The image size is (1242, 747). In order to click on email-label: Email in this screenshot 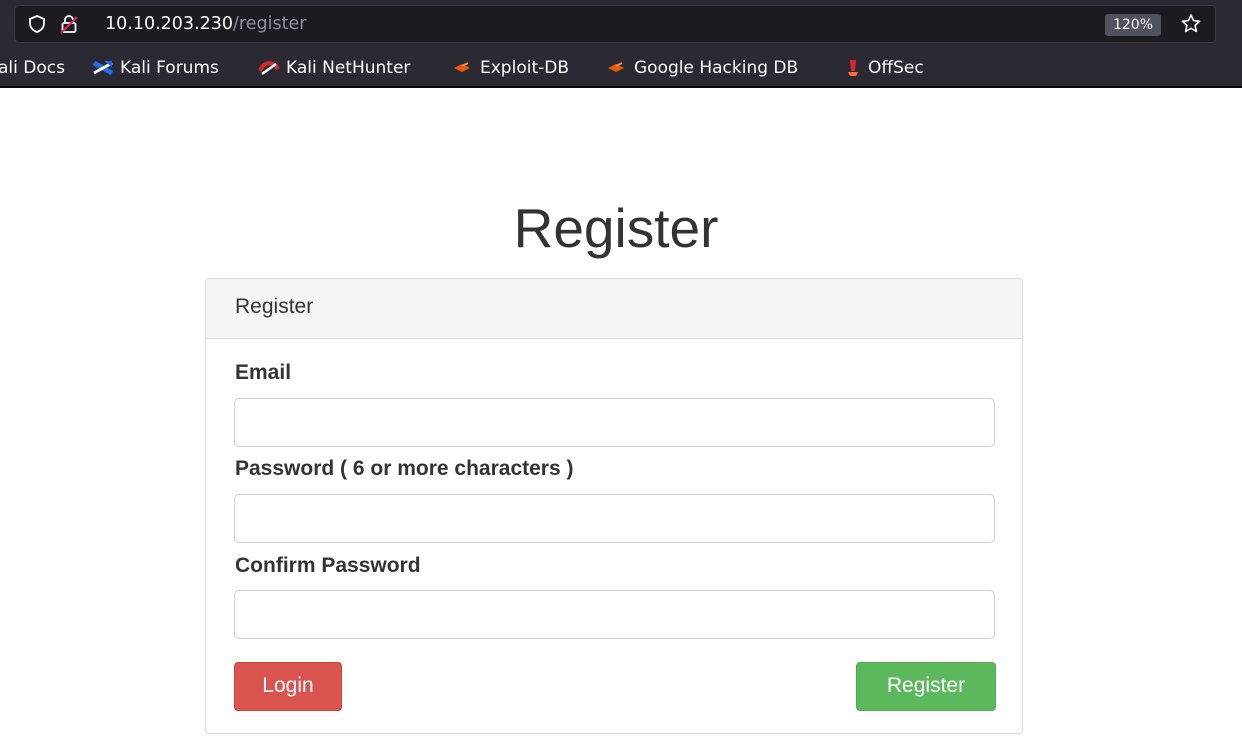, I will do `click(263, 372)`.